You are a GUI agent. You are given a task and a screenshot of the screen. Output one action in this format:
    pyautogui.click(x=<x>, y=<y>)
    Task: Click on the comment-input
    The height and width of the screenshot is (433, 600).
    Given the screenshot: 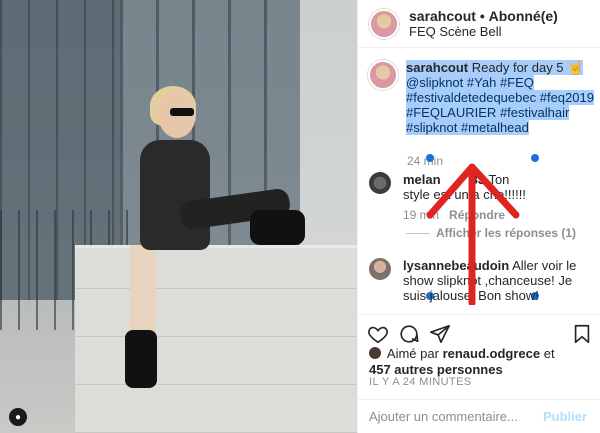 What is the action you would take?
    pyautogui.click(x=449, y=416)
    